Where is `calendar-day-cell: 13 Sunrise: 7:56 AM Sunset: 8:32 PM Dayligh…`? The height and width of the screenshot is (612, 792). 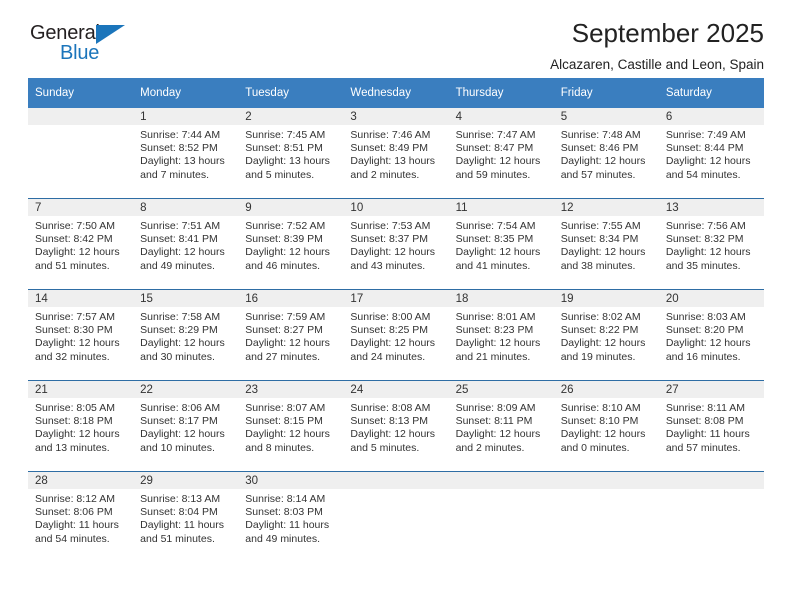
calendar-day-cell: 13 Sunrise: 7:56 AM Sunset: 8:32 PM Dayligh… is located at coordinates (711, 244).